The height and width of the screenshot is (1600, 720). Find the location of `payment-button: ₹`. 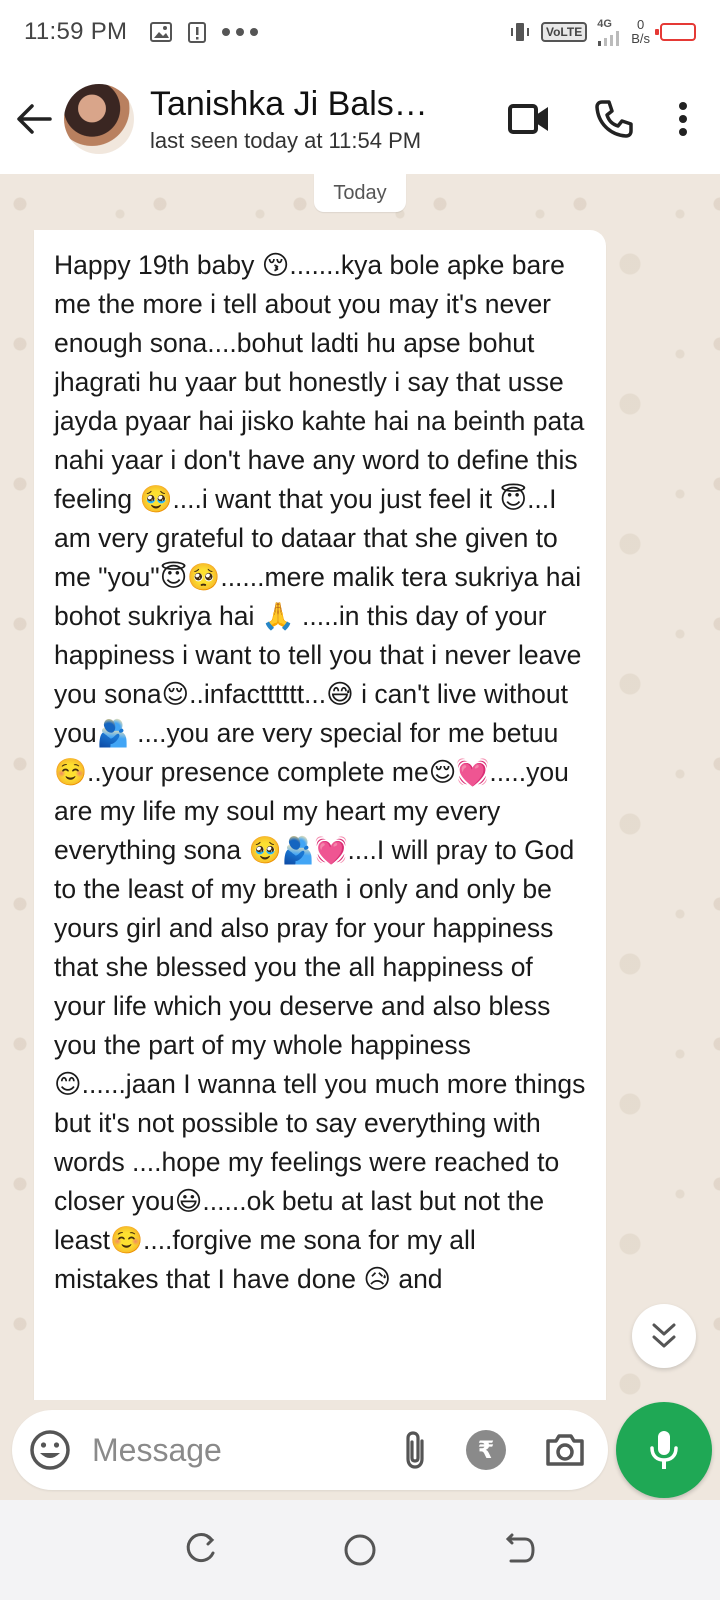

payment-button: ₹ is located at coordinates (486, 1450).